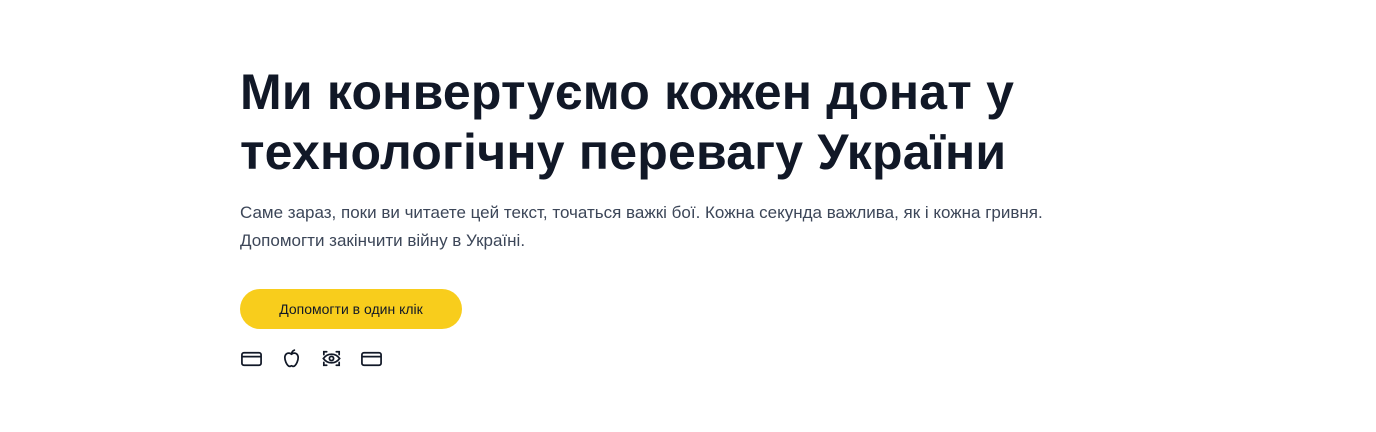 This screenshot has width=1376, height=432. What do you see at coordinates (291, 358) in the screenshot?
I see `apple-icon` at bounding box center [291, 358].